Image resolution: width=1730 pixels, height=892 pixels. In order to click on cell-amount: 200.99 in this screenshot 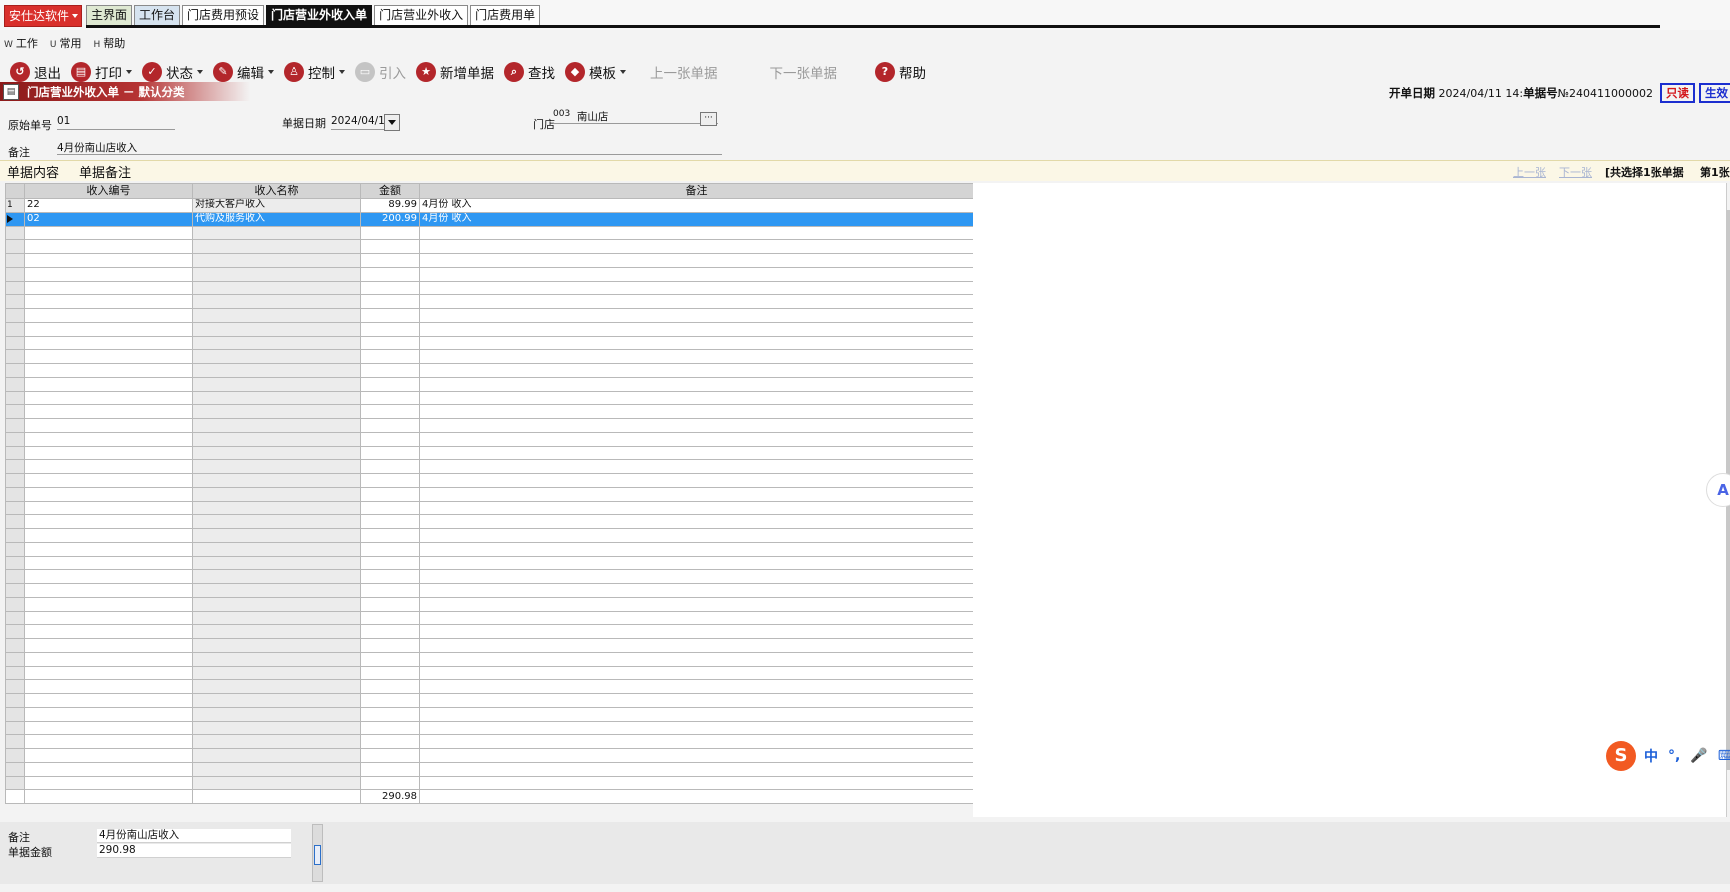, I will do `click(390, 219)`.